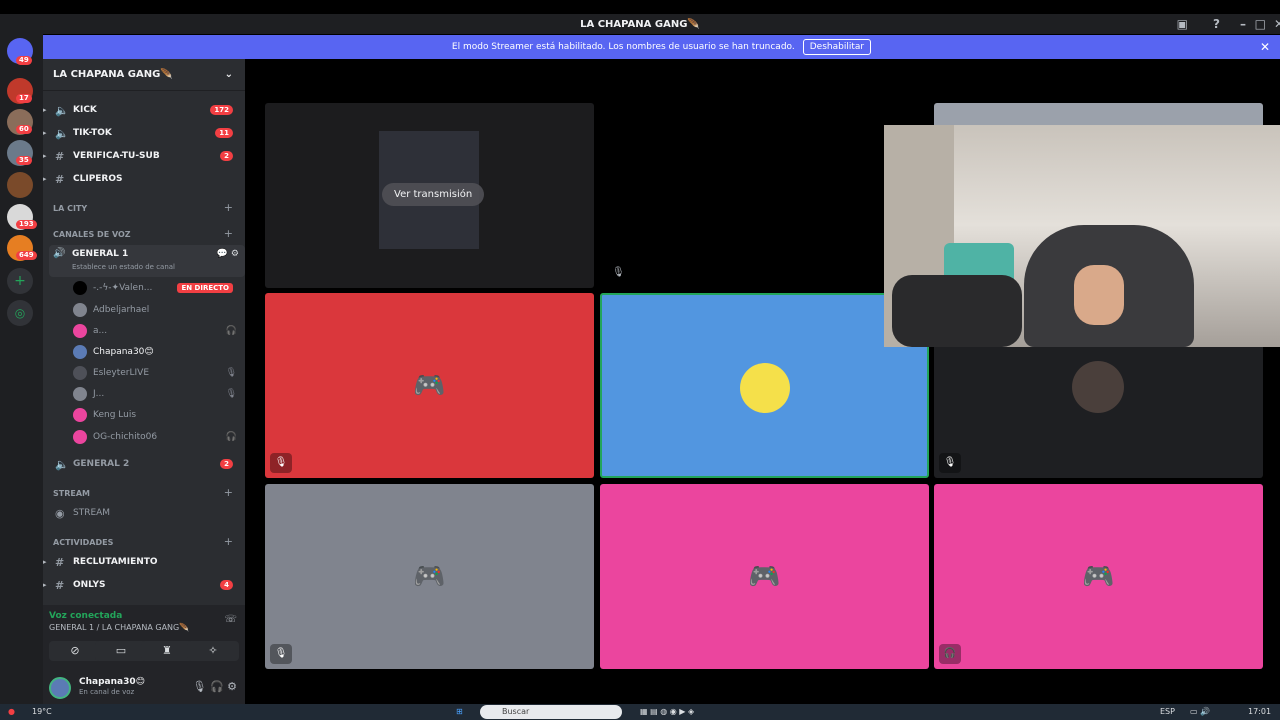 The image size is (1280, 720). I want to click on guild-badge: 60, so click(24, 129).